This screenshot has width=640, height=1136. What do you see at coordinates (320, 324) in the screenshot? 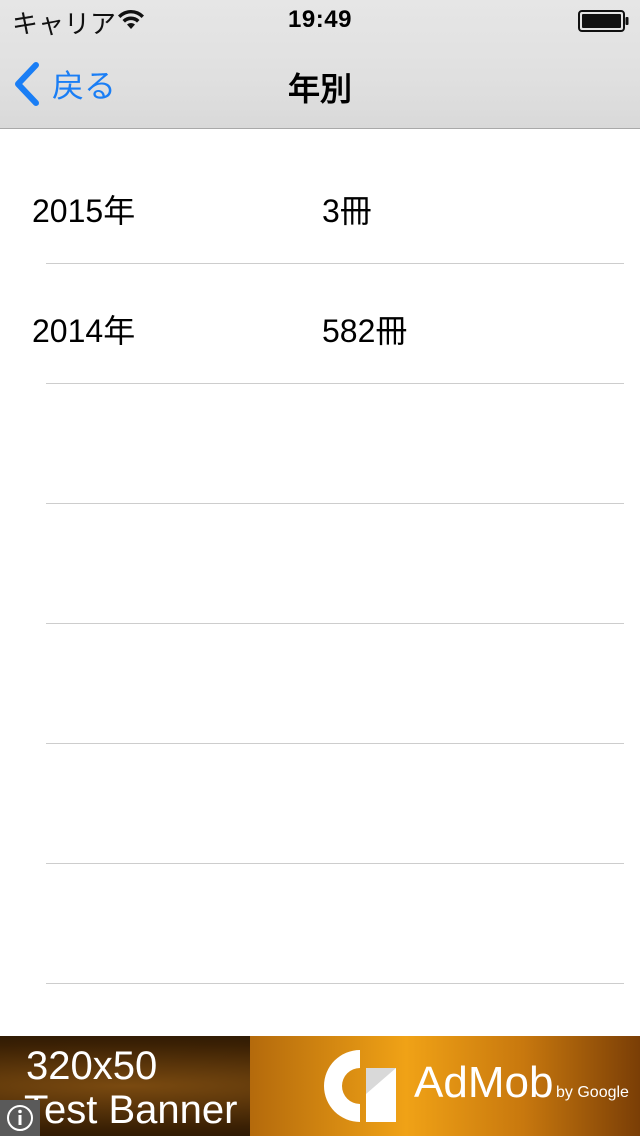
I see `table-row: 2014年 582冊` at bounding box center [320, 324].